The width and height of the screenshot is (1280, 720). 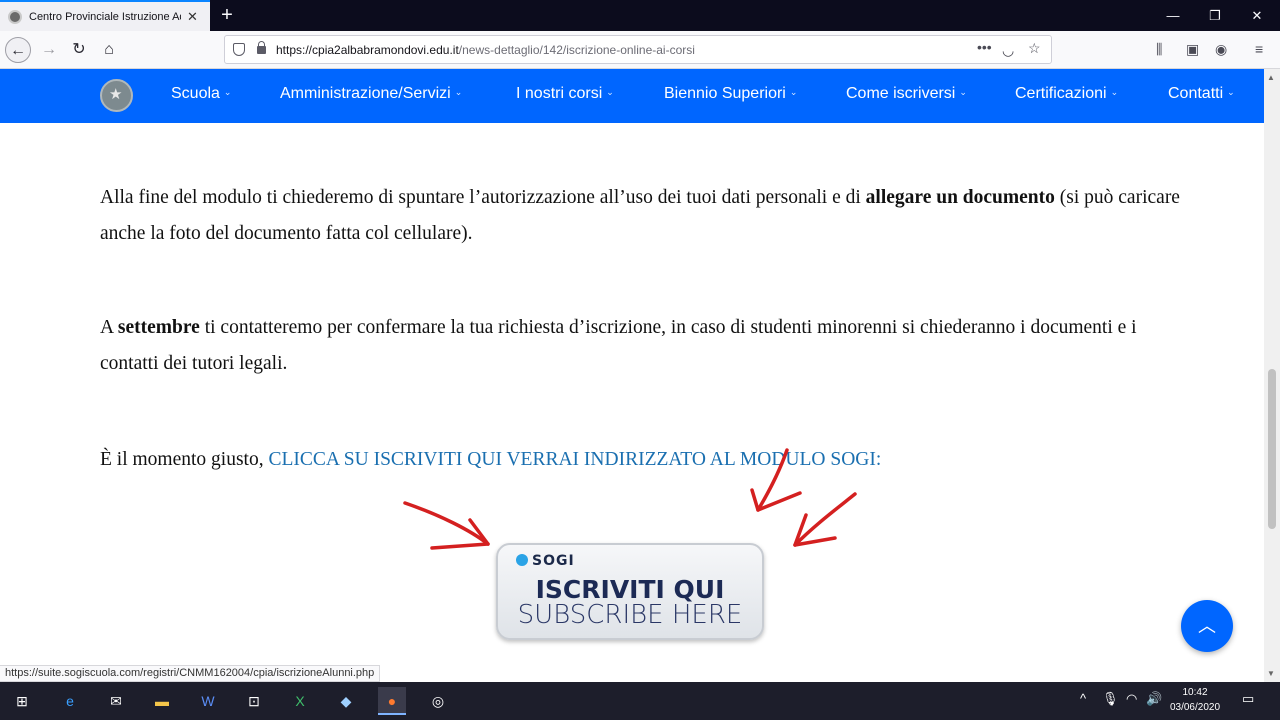 I want to click on menu-item-contatti: Contatti ⌄, so click(x=1201, y=94).